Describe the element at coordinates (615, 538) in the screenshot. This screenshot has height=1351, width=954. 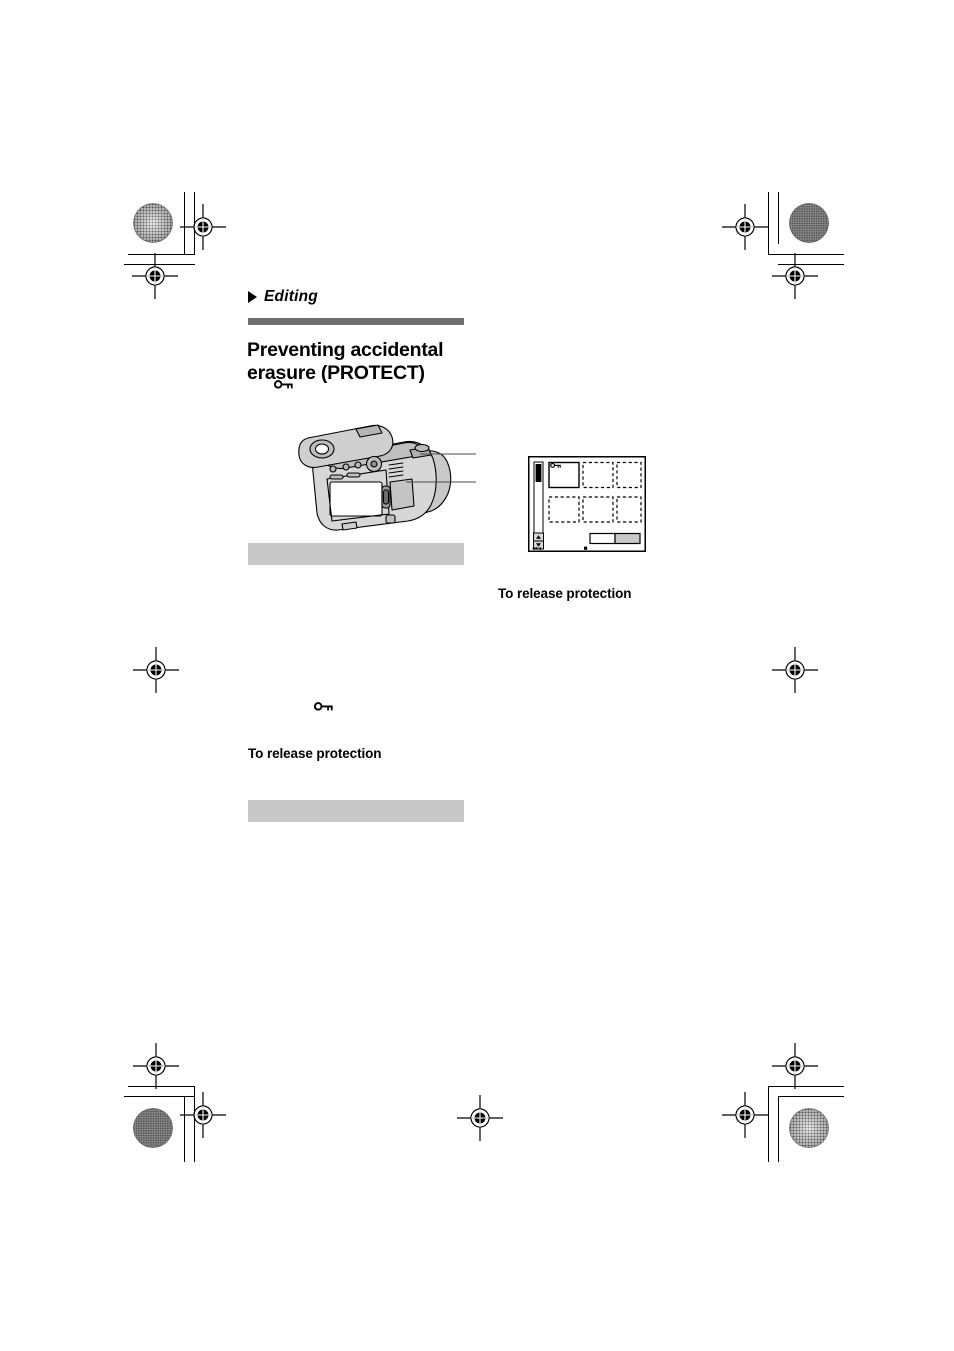
I see `status-bar` at that location.